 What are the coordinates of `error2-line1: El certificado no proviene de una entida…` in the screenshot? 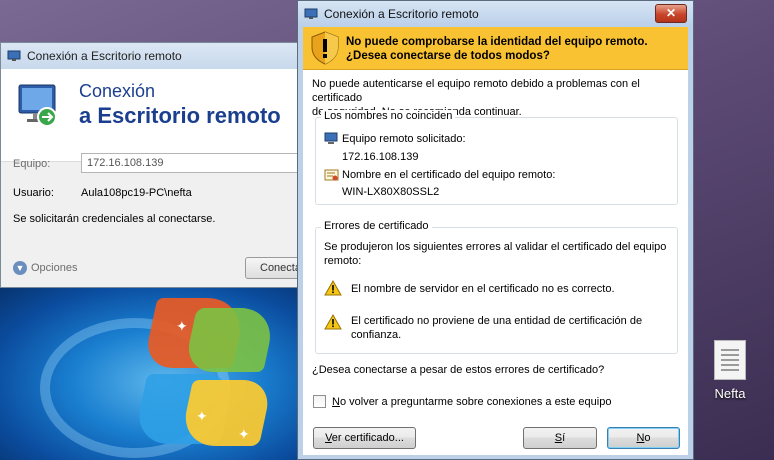 It's located at (497, 321).